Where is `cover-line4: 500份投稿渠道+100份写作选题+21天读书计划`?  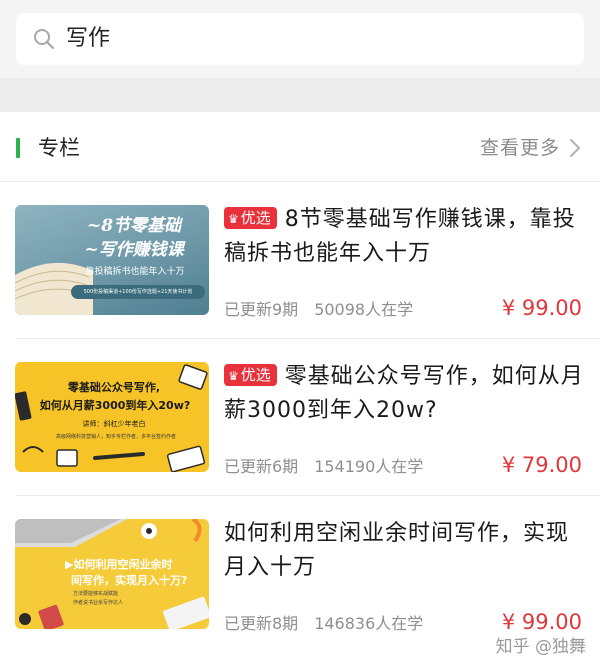 cover-line4: 500份投稿渠道+100份写作选题+21天读书计划 is located at coordinates (138, 292).